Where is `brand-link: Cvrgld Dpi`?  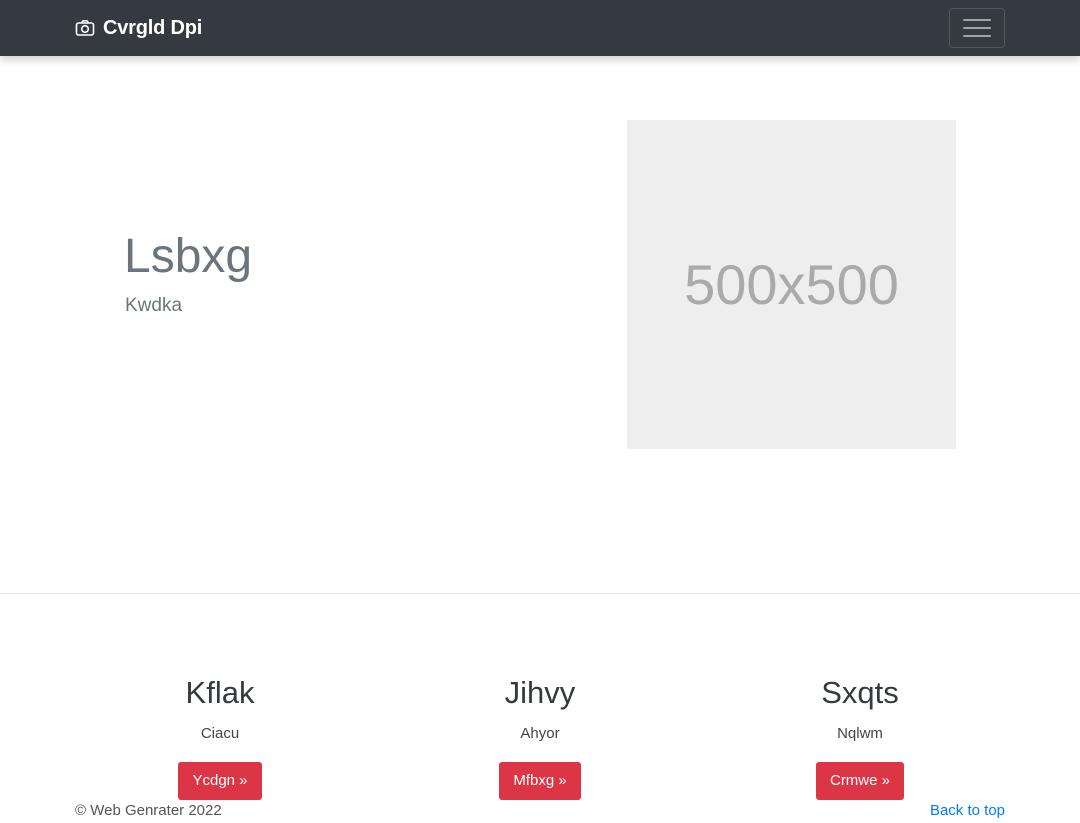
brand-link: Cvrgld Dpi is located at coordinates (138, 28).